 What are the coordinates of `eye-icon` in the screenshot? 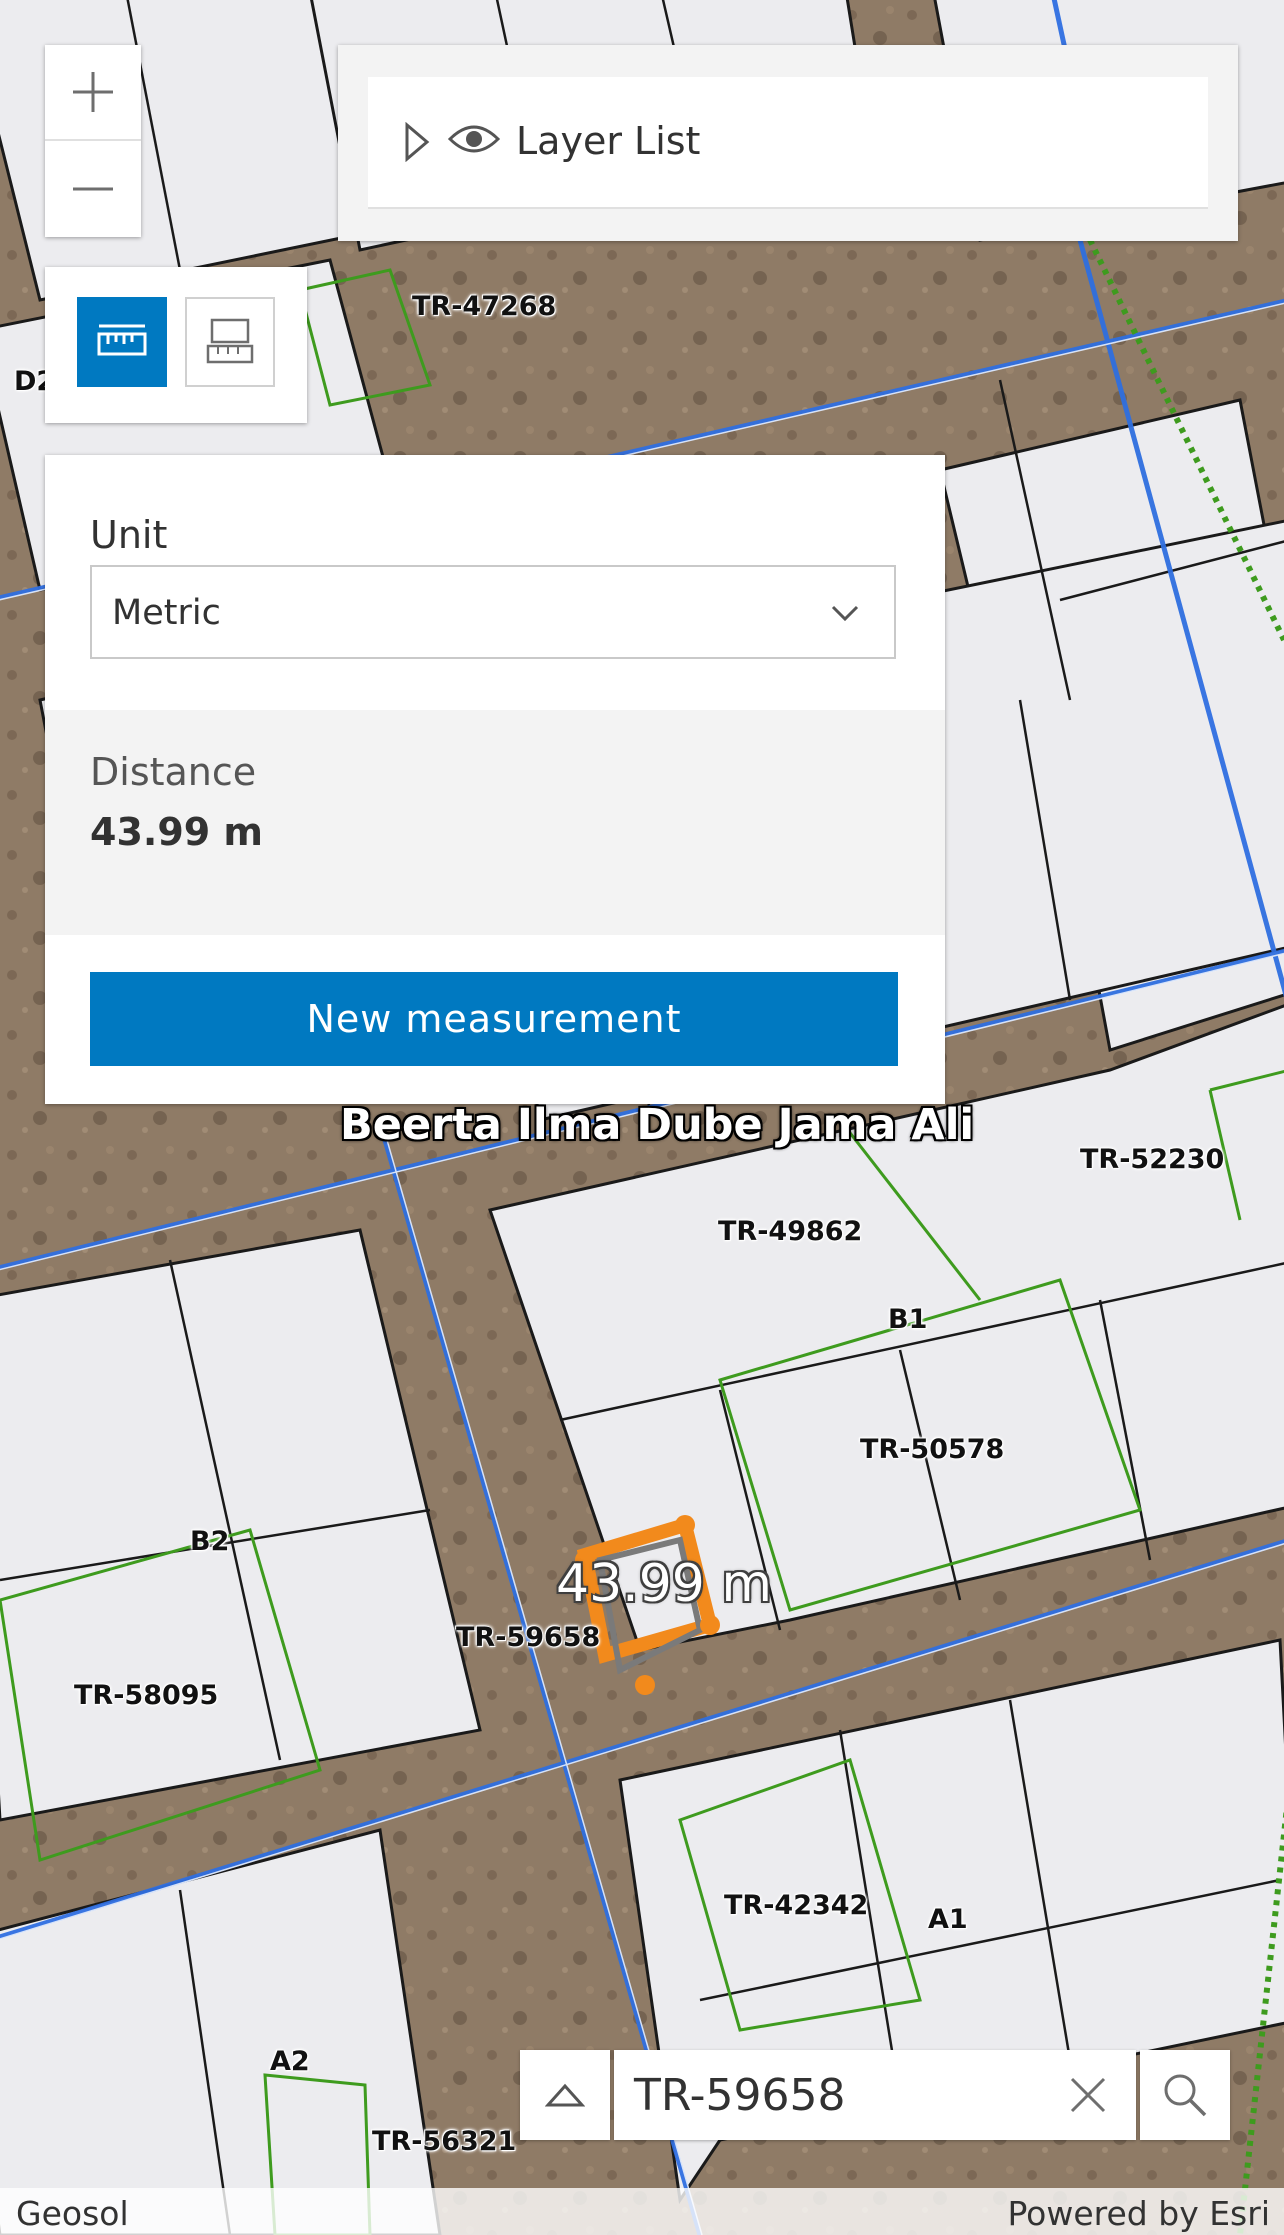 It's located at (474, 139).